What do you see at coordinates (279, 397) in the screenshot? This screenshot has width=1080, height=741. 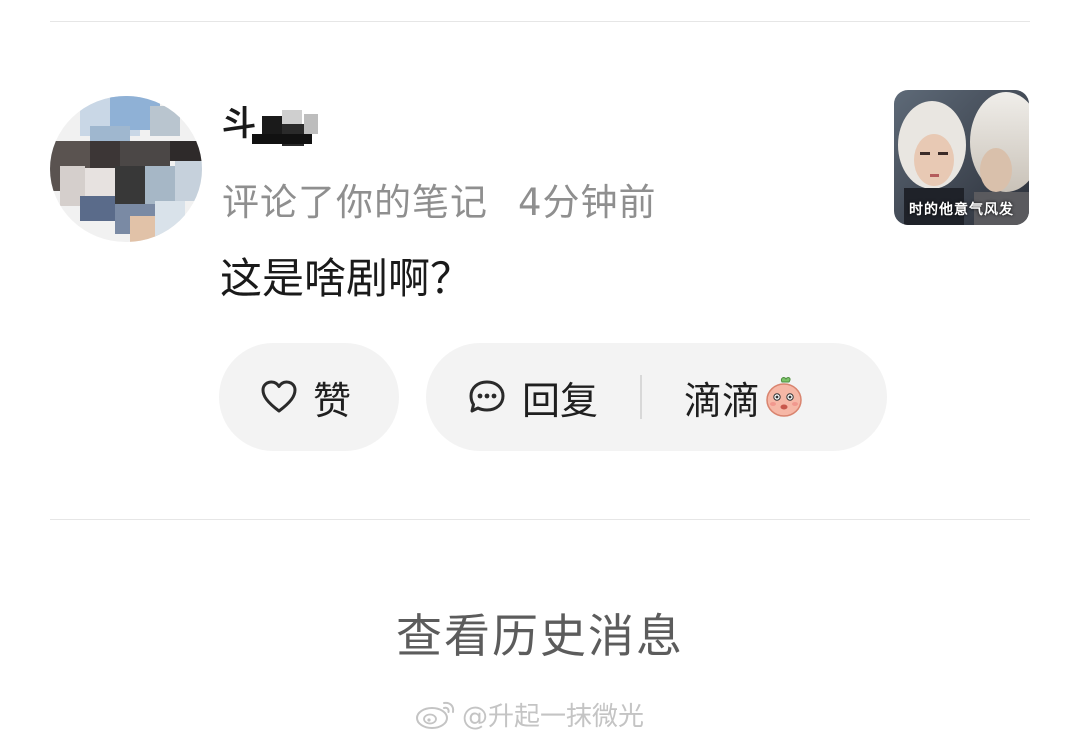 I see `heart-outline-icon` at bounding box center [279, 397].